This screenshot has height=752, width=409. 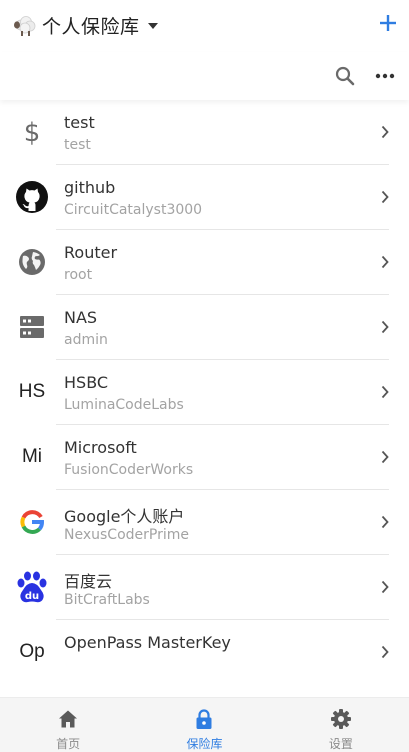 I want to click on item-title: Router, so click(x=91, y=252).